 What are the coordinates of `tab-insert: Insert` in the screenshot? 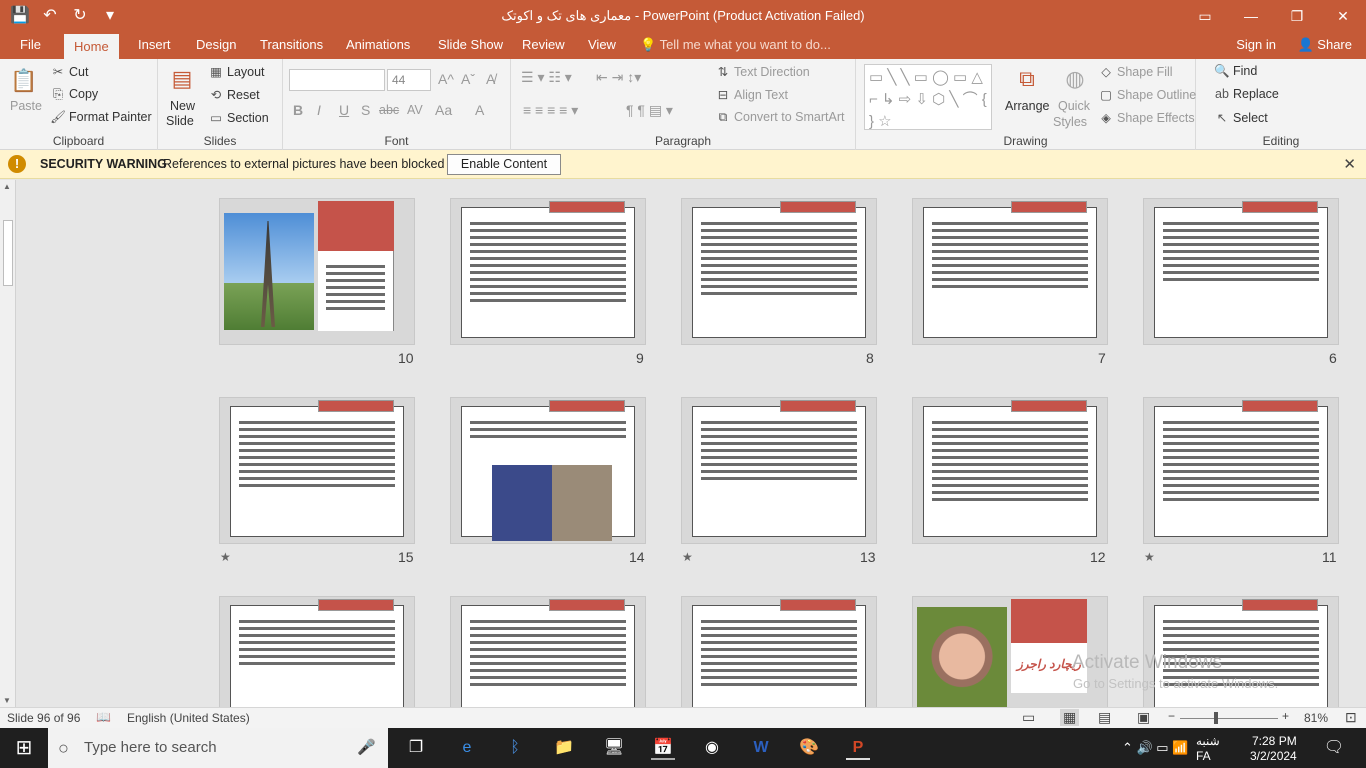 It's located at (154, 45).